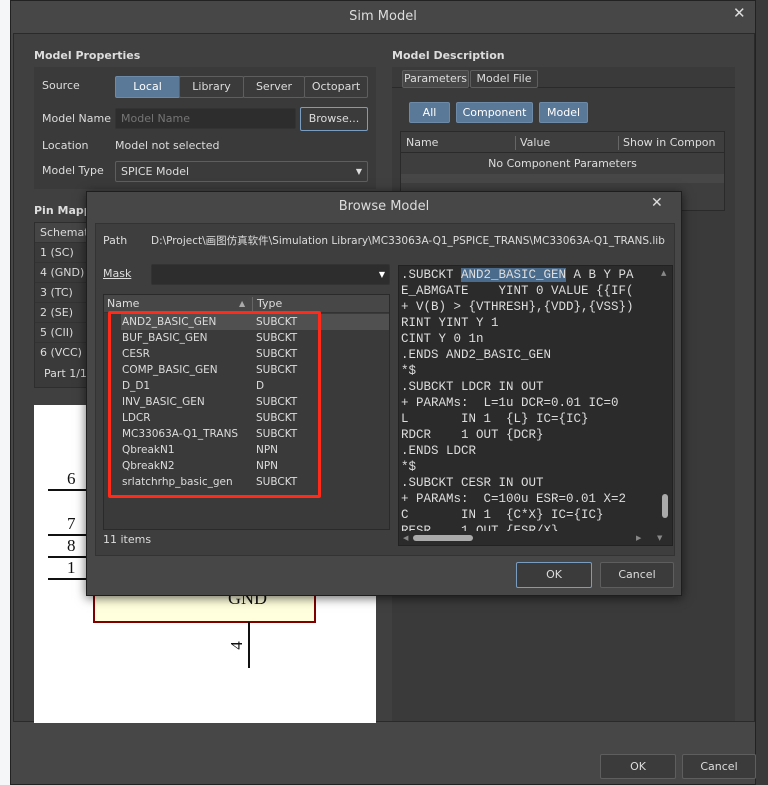 The height and width of the screenshot is (785, 768). I want to click on background-right, so click(761, 392).